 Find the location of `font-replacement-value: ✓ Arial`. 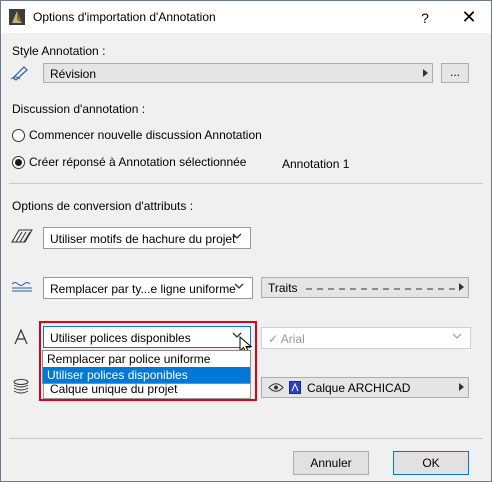

font-replacement-value: ✓ Arial is located at coordinates (286, 339).